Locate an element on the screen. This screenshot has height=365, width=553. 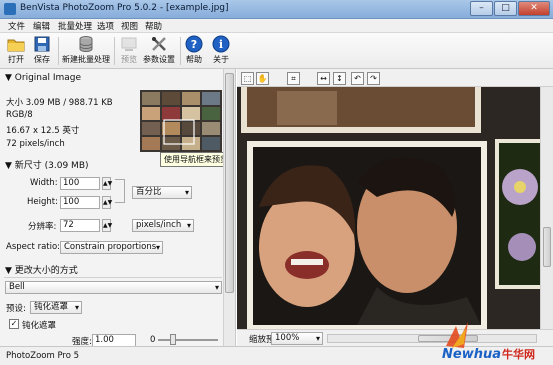
width-stepper: ▲▼ is located at coordinates (107, 183).